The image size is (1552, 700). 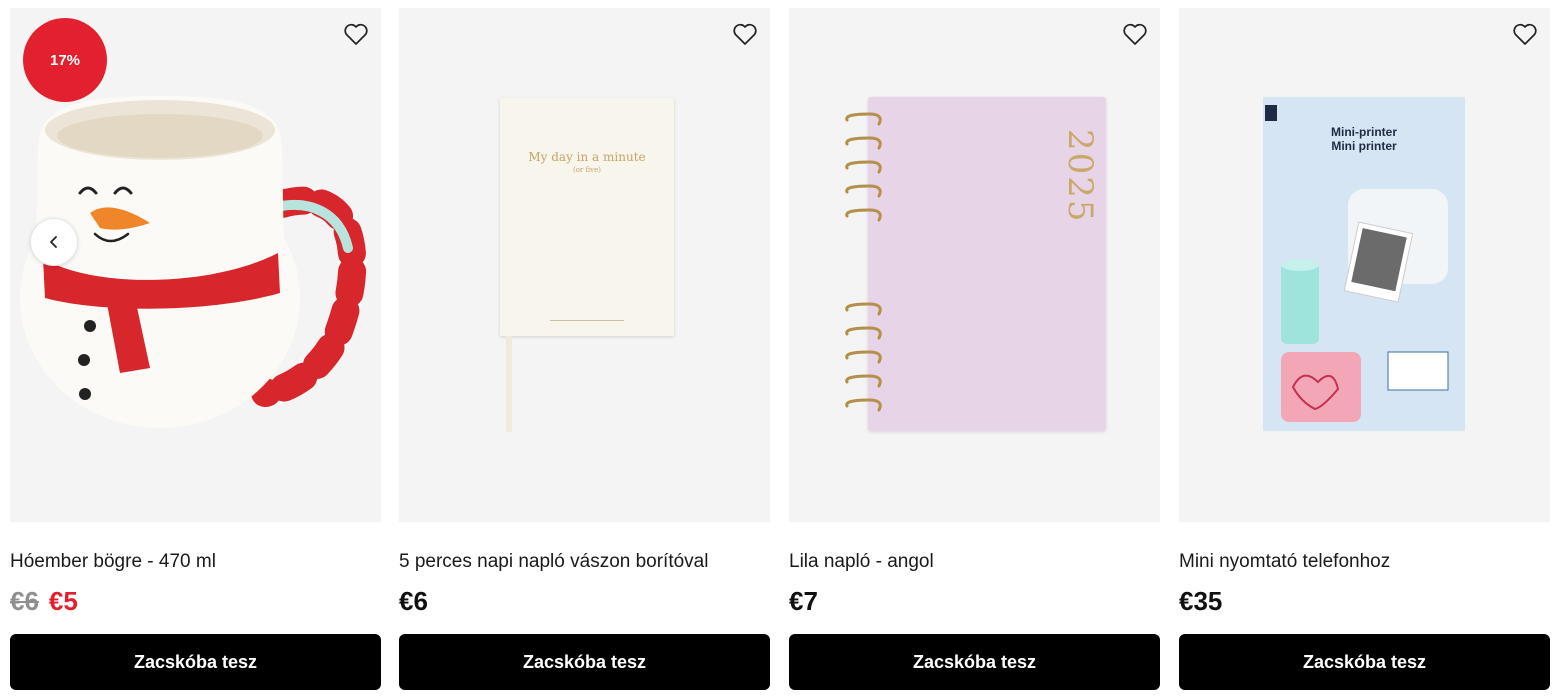 What do you see at coordinates (1357, 263) in the screenshot?
I see `printer-illustration` at bounding box center [1357, 263].